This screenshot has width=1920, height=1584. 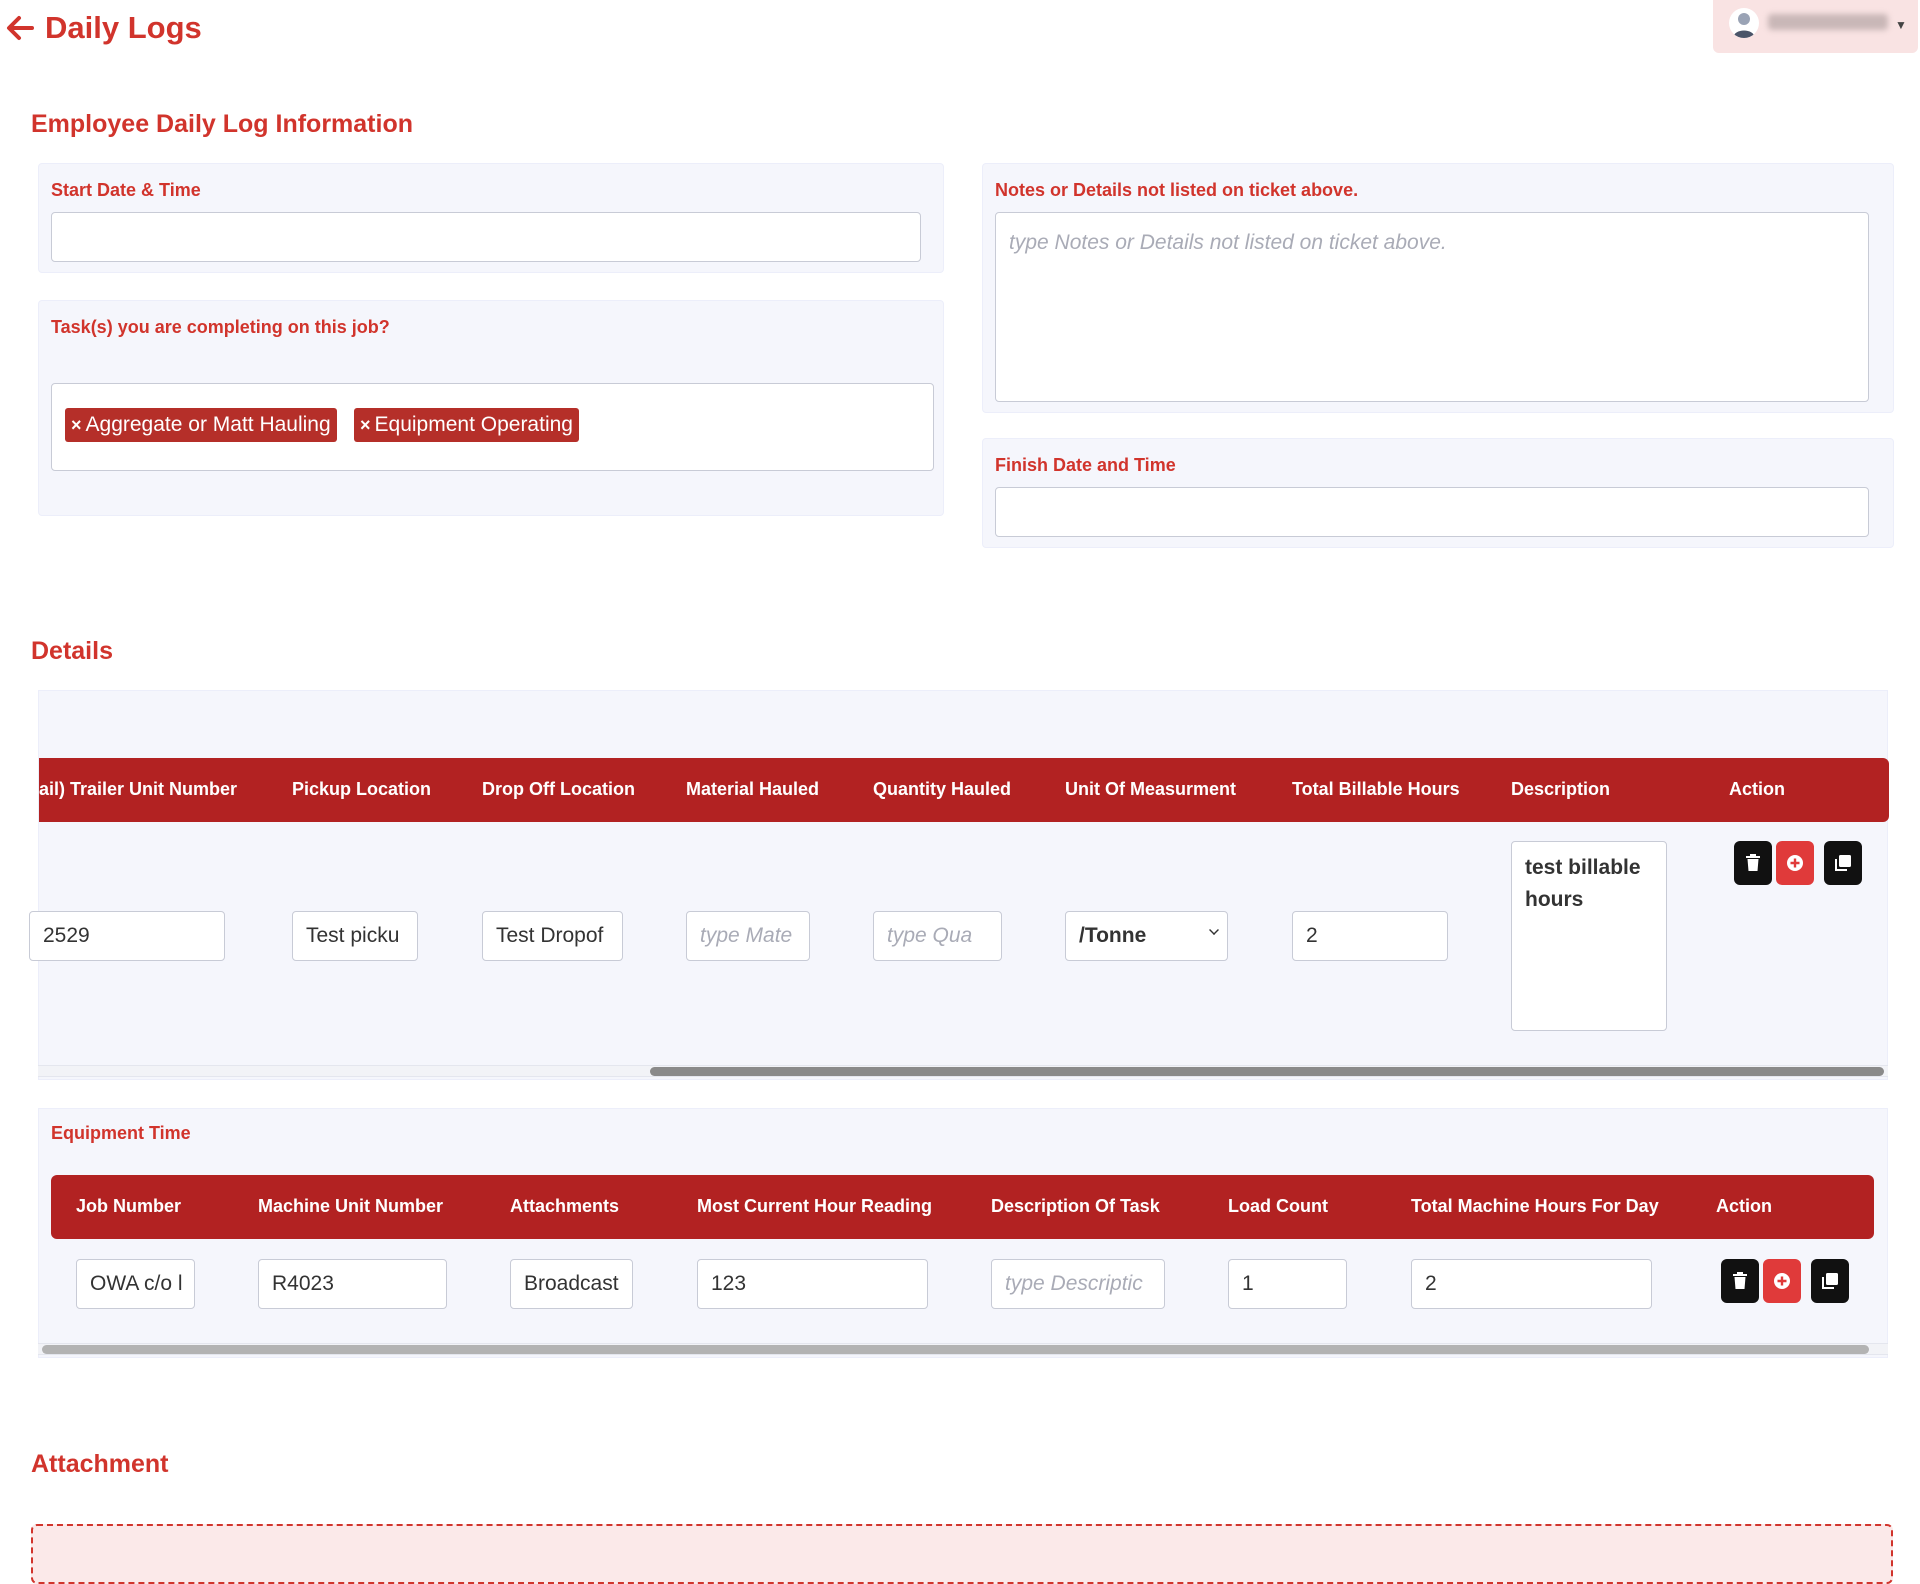 I want to click on column-header: Pickup Location, so click(x=362, y=789).